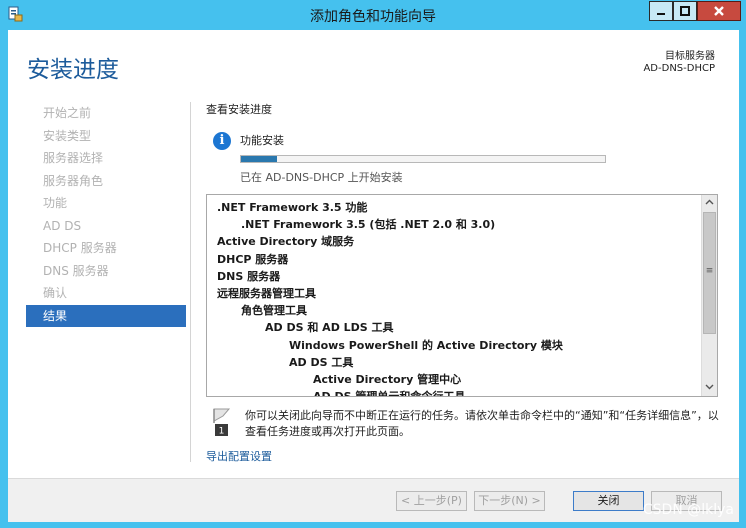  I want to click on scroll-thumb: ≡, so click(709, 273).